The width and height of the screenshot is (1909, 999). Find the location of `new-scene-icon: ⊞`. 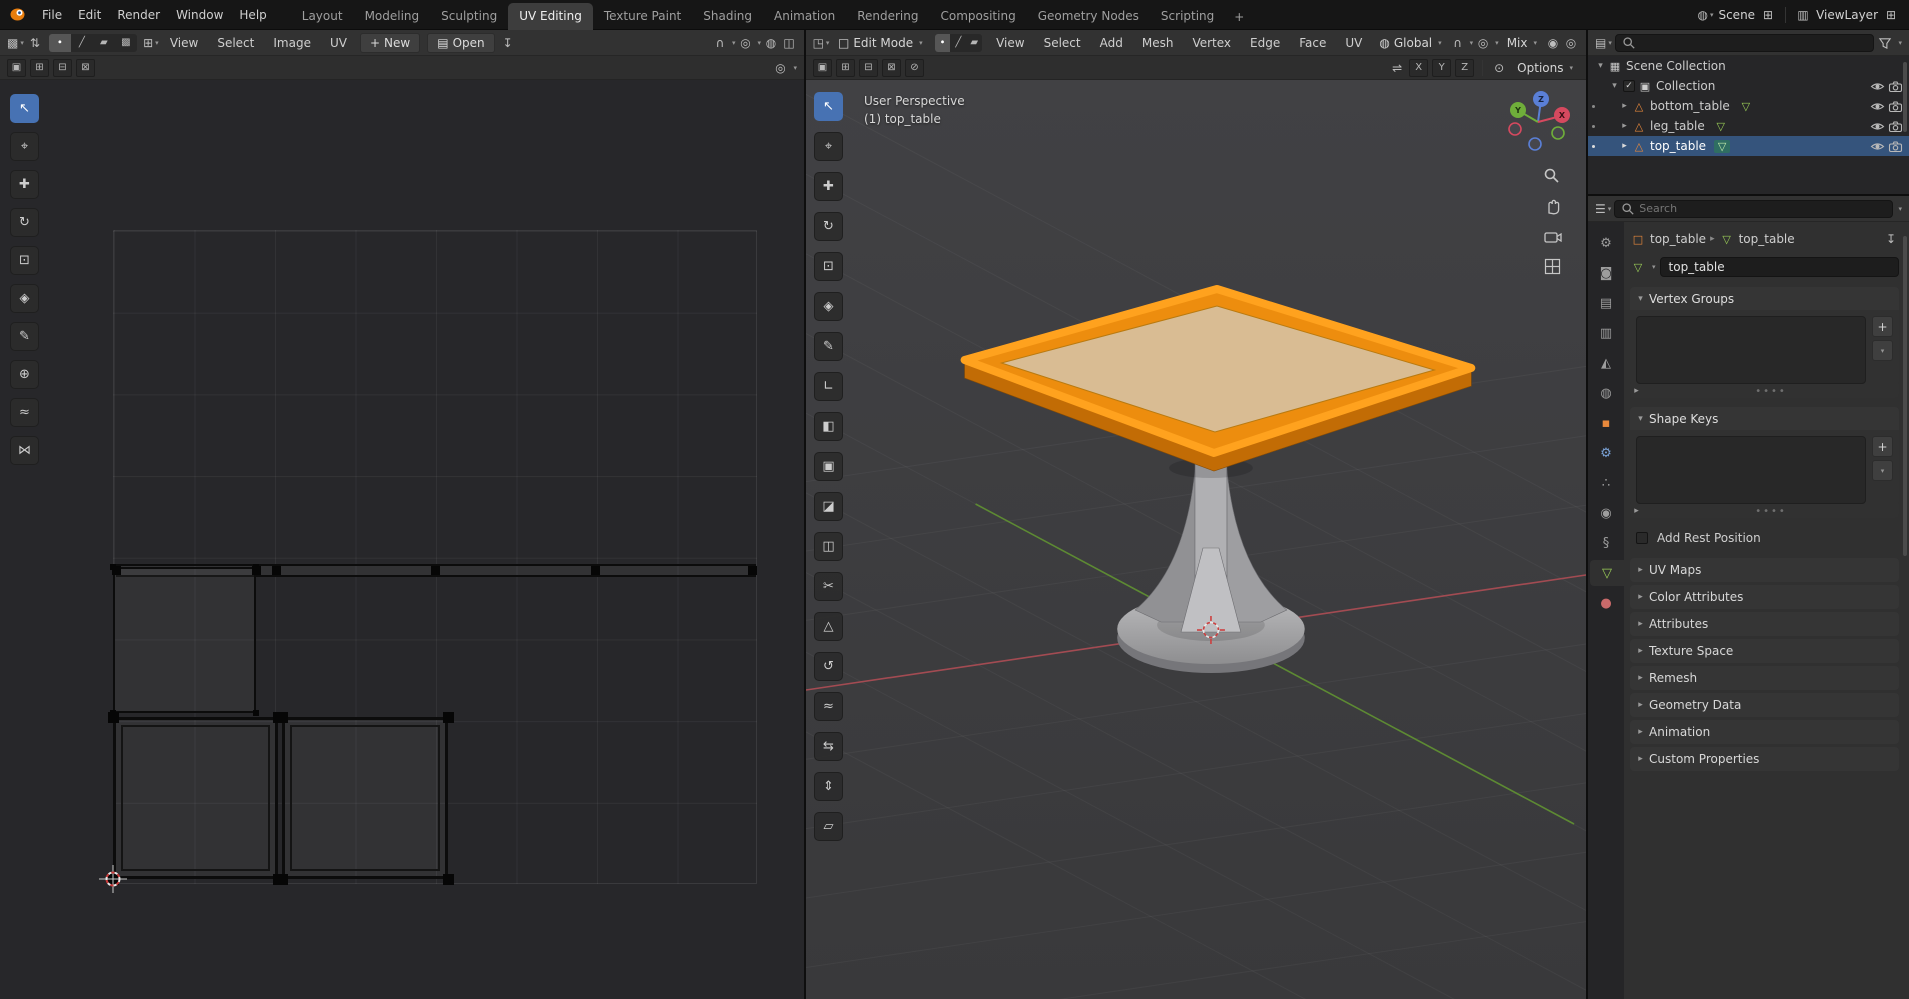

new-scene-icon: ⊞ is located at coordinates (1768, 15).